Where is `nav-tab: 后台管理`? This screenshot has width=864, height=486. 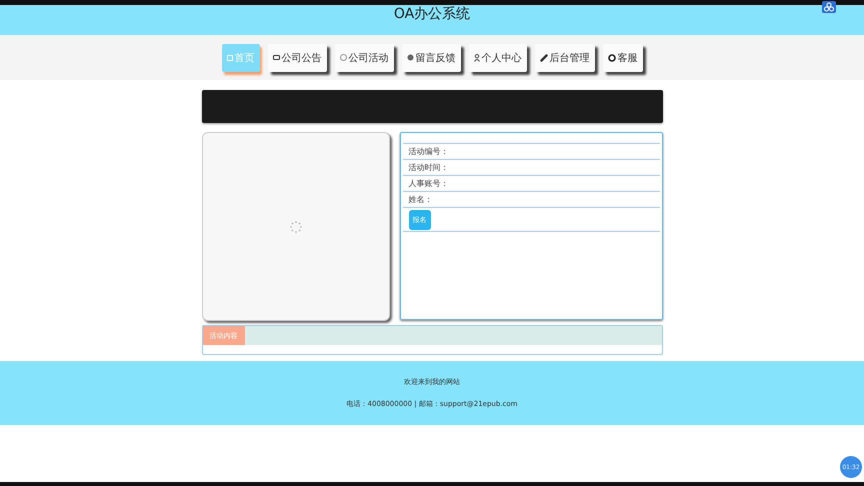 nav-tab: 后台管理 is located at coordinates (564, 58).